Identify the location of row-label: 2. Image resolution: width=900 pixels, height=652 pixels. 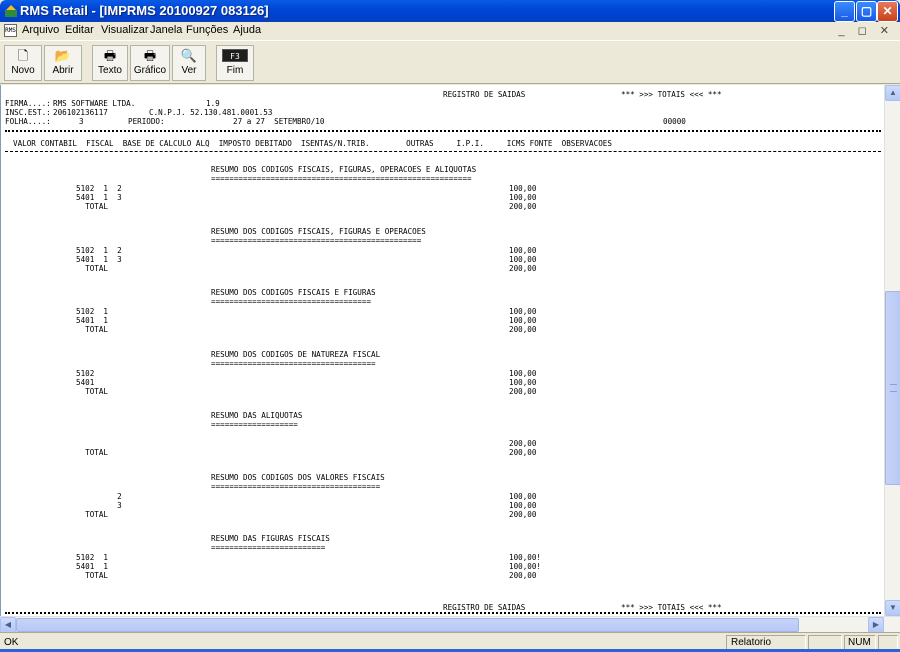
(99, 496).